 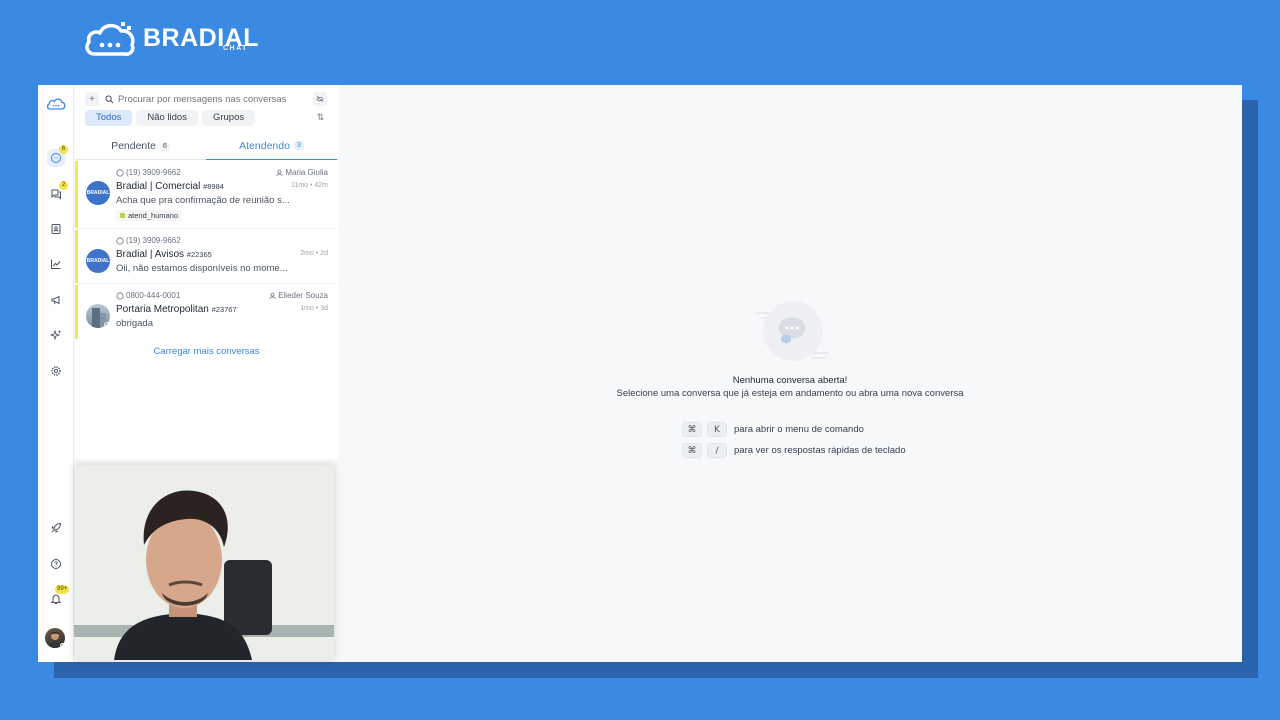 I want to click on contact-phone: 0800-444-0001, so click(x=148, y=295).